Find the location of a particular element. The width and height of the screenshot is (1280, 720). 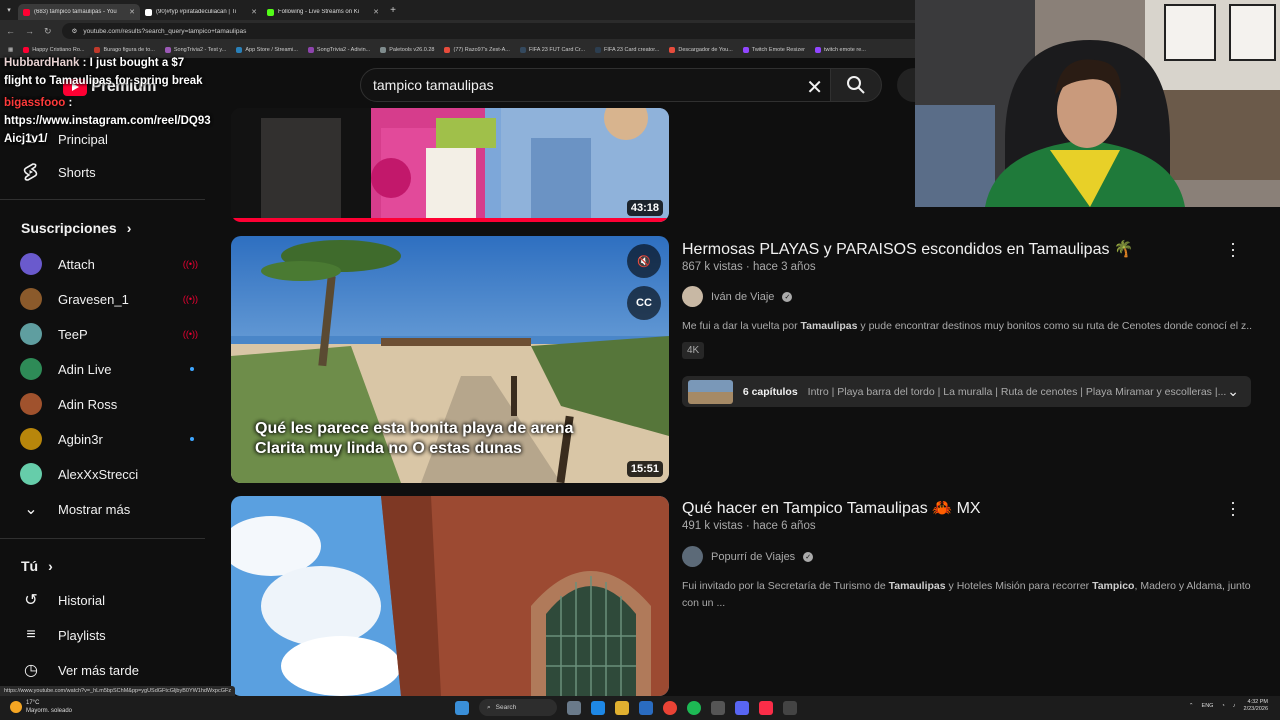

tab-list-icon: ▾ is located at coordinates (9, 10).